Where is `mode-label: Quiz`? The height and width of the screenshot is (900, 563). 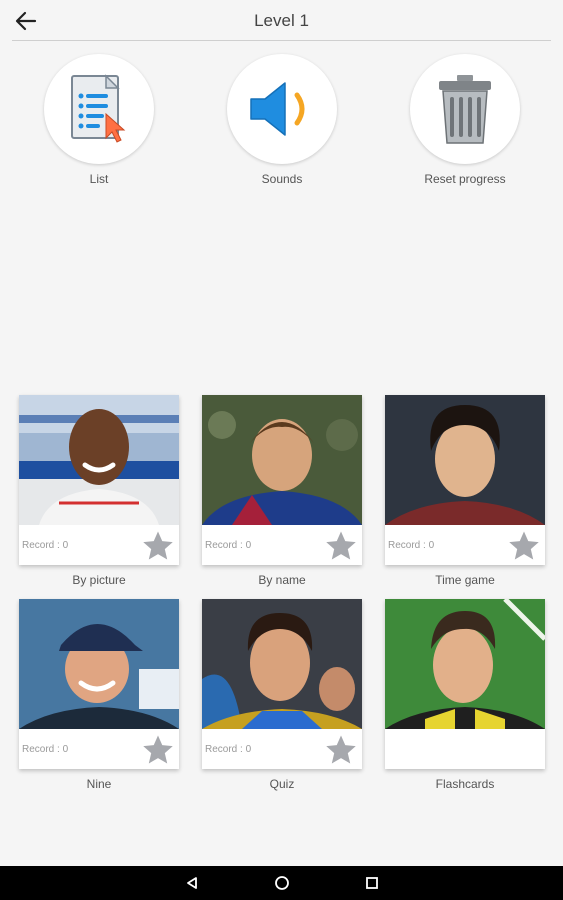
mode-label: Quiz is located at coordinates (282, 784).